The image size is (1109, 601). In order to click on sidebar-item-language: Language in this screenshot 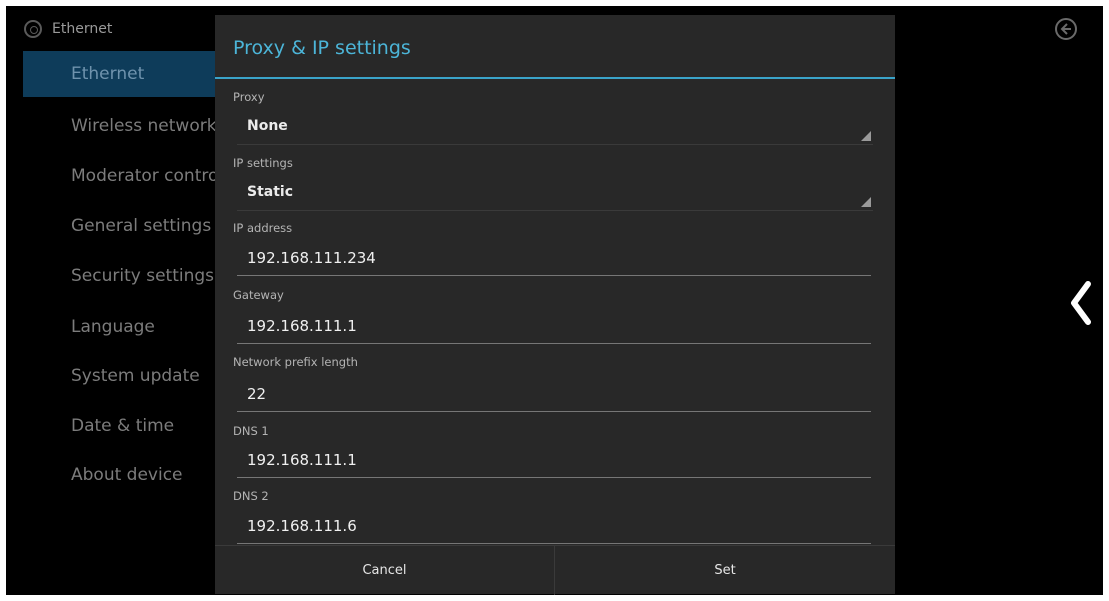, I will do `click(133, 327)`.